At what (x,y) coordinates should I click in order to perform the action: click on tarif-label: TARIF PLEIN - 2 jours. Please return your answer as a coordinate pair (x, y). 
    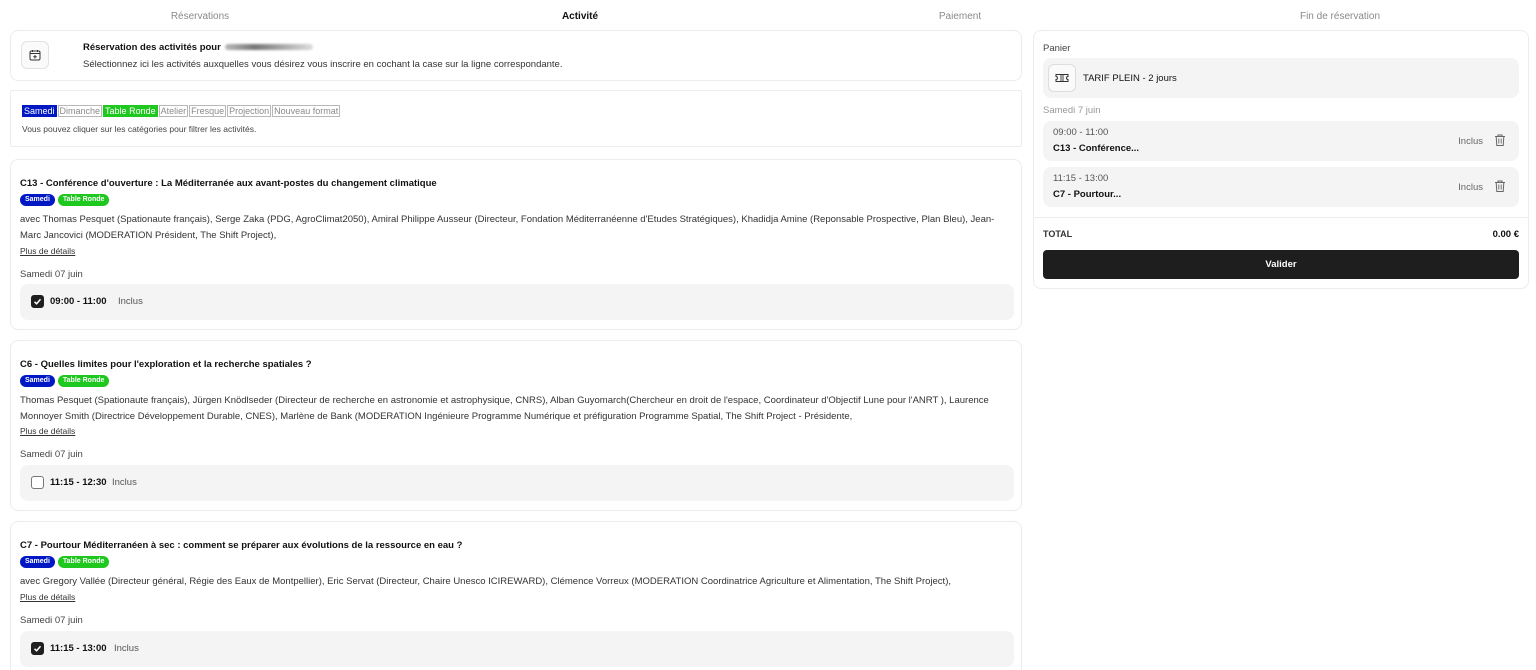
    Looking at the image, I should click on (1130, 78).